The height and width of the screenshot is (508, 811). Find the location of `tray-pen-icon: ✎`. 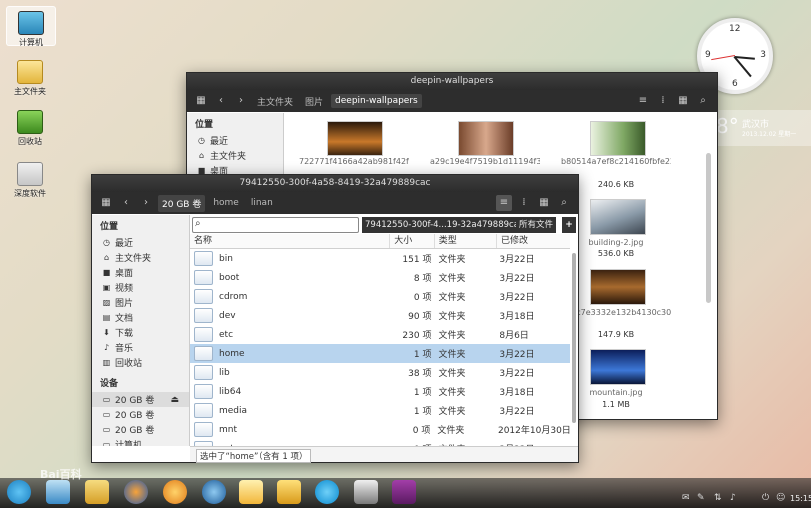

tray-pen-icon: ✎ is located at coordinates (701, 498).